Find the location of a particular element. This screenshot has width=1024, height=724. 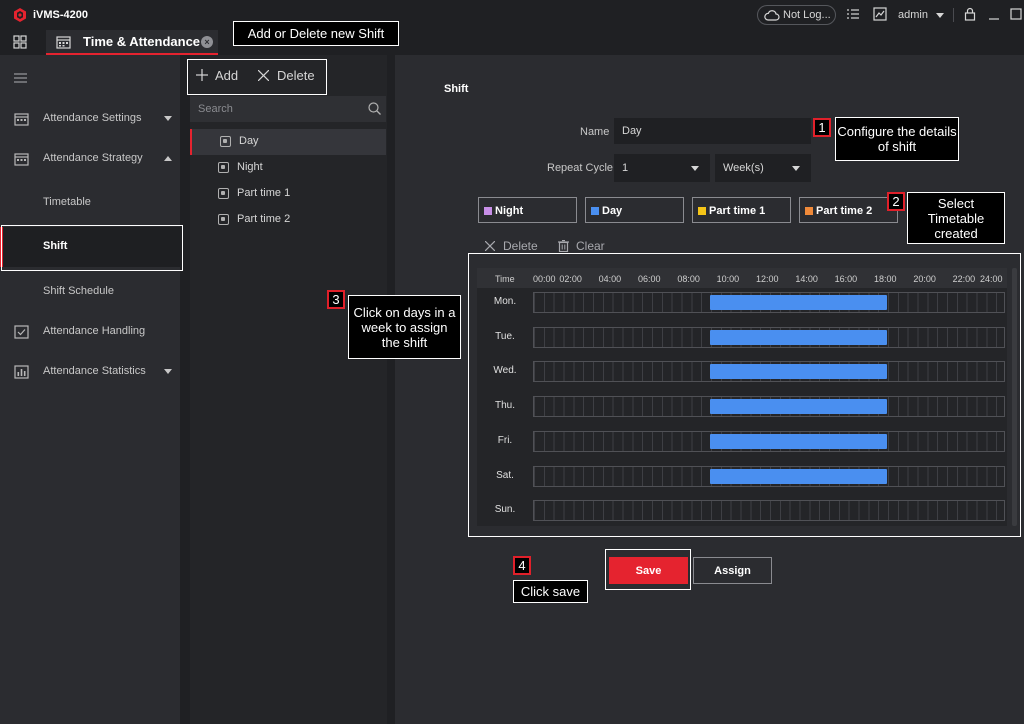

tab-bar: Time & Attendance × is located at coordinates (512, 42).